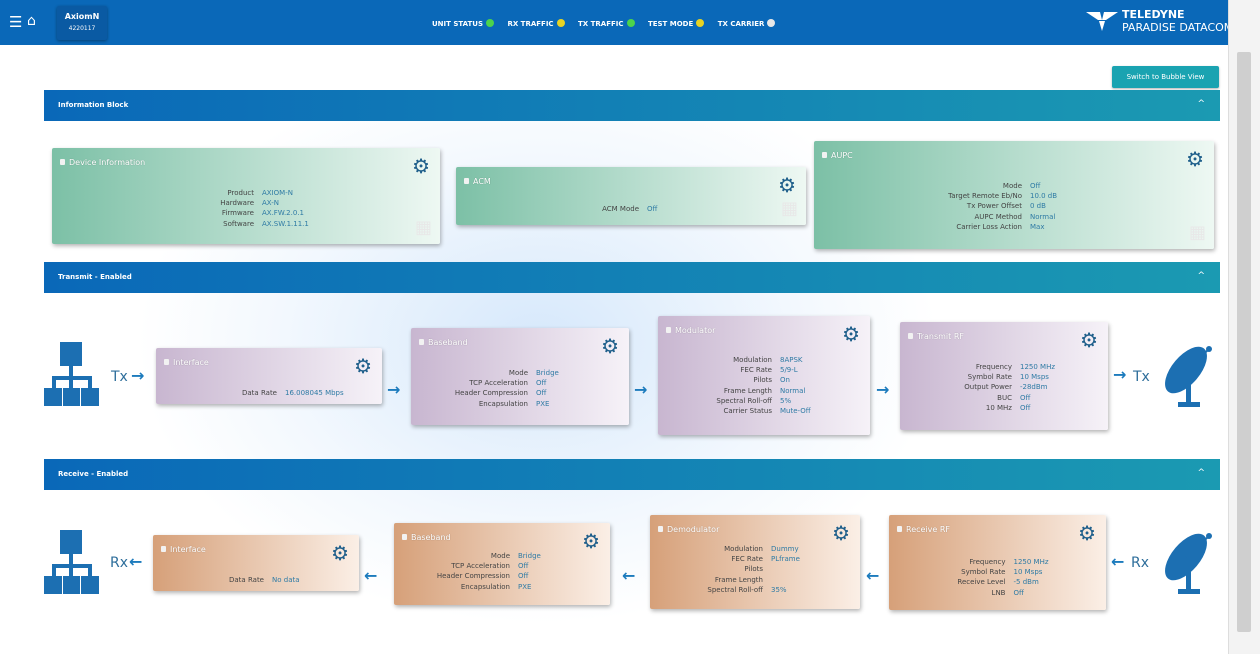 The image size is (1260, 654). Describe the element at coordinates (786, 400) in the screenshot. I see `row-value: 5%` at that location.